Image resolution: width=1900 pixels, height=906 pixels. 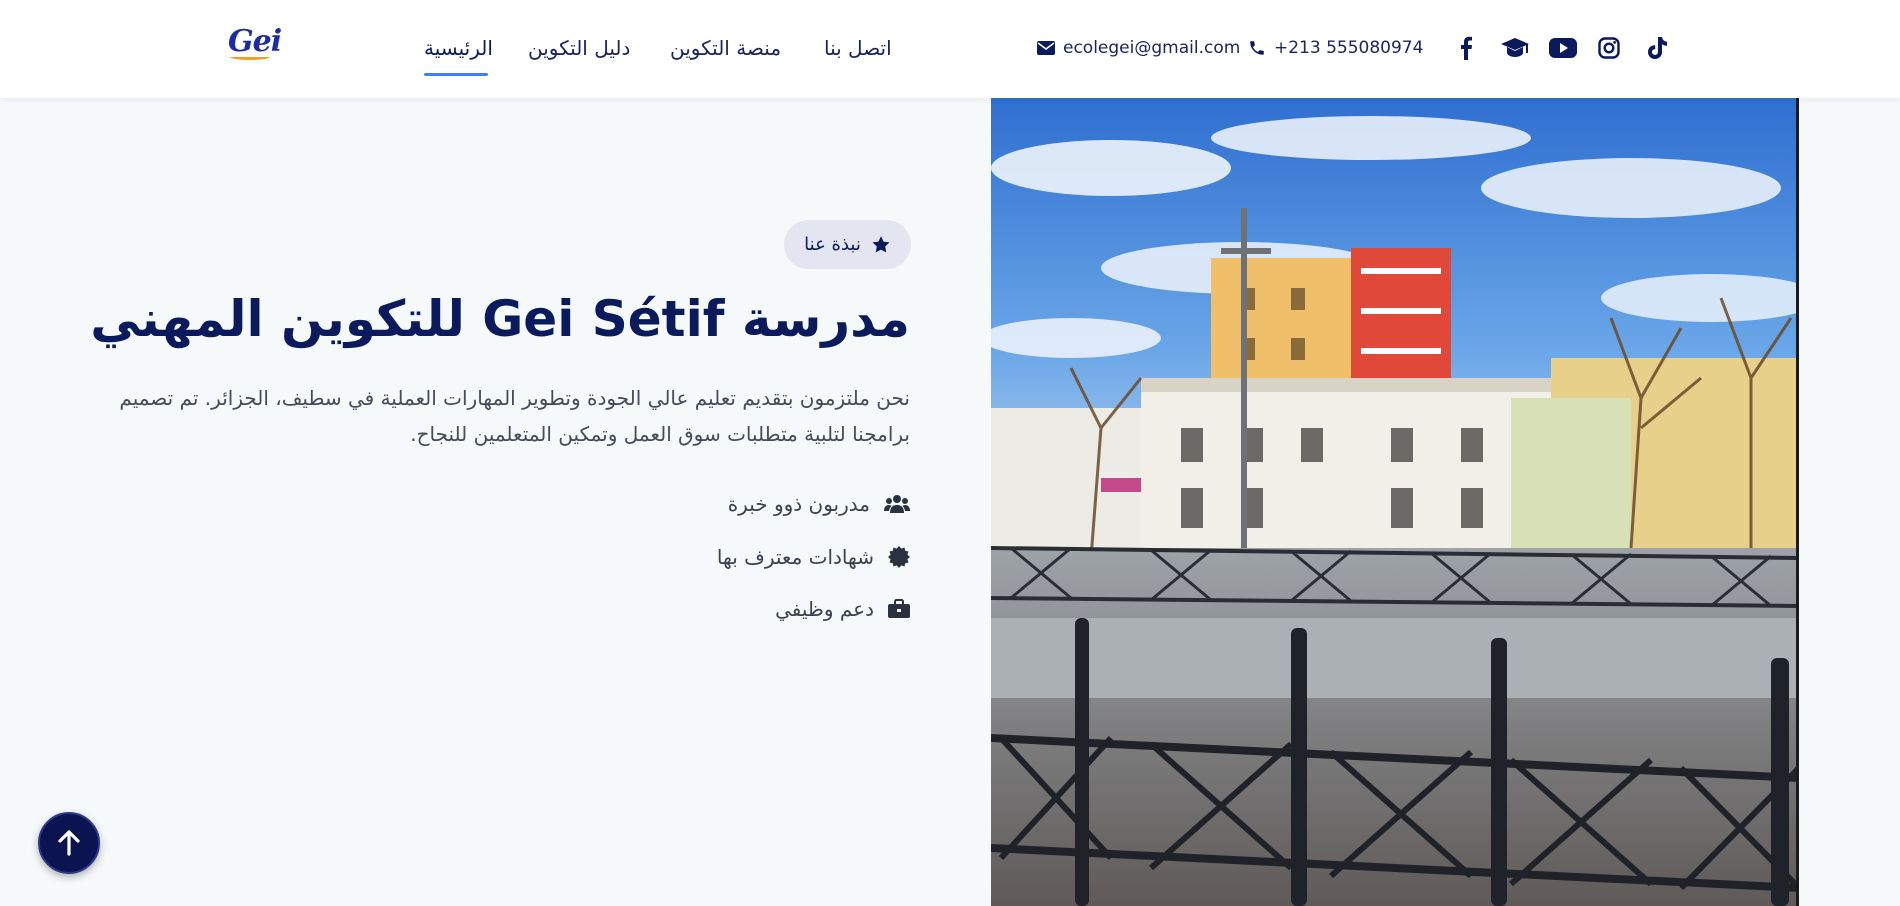 What do you see at coordinates (881, 243) in the screenshot?
I see `star-icon` at bounding box center [881, 243].